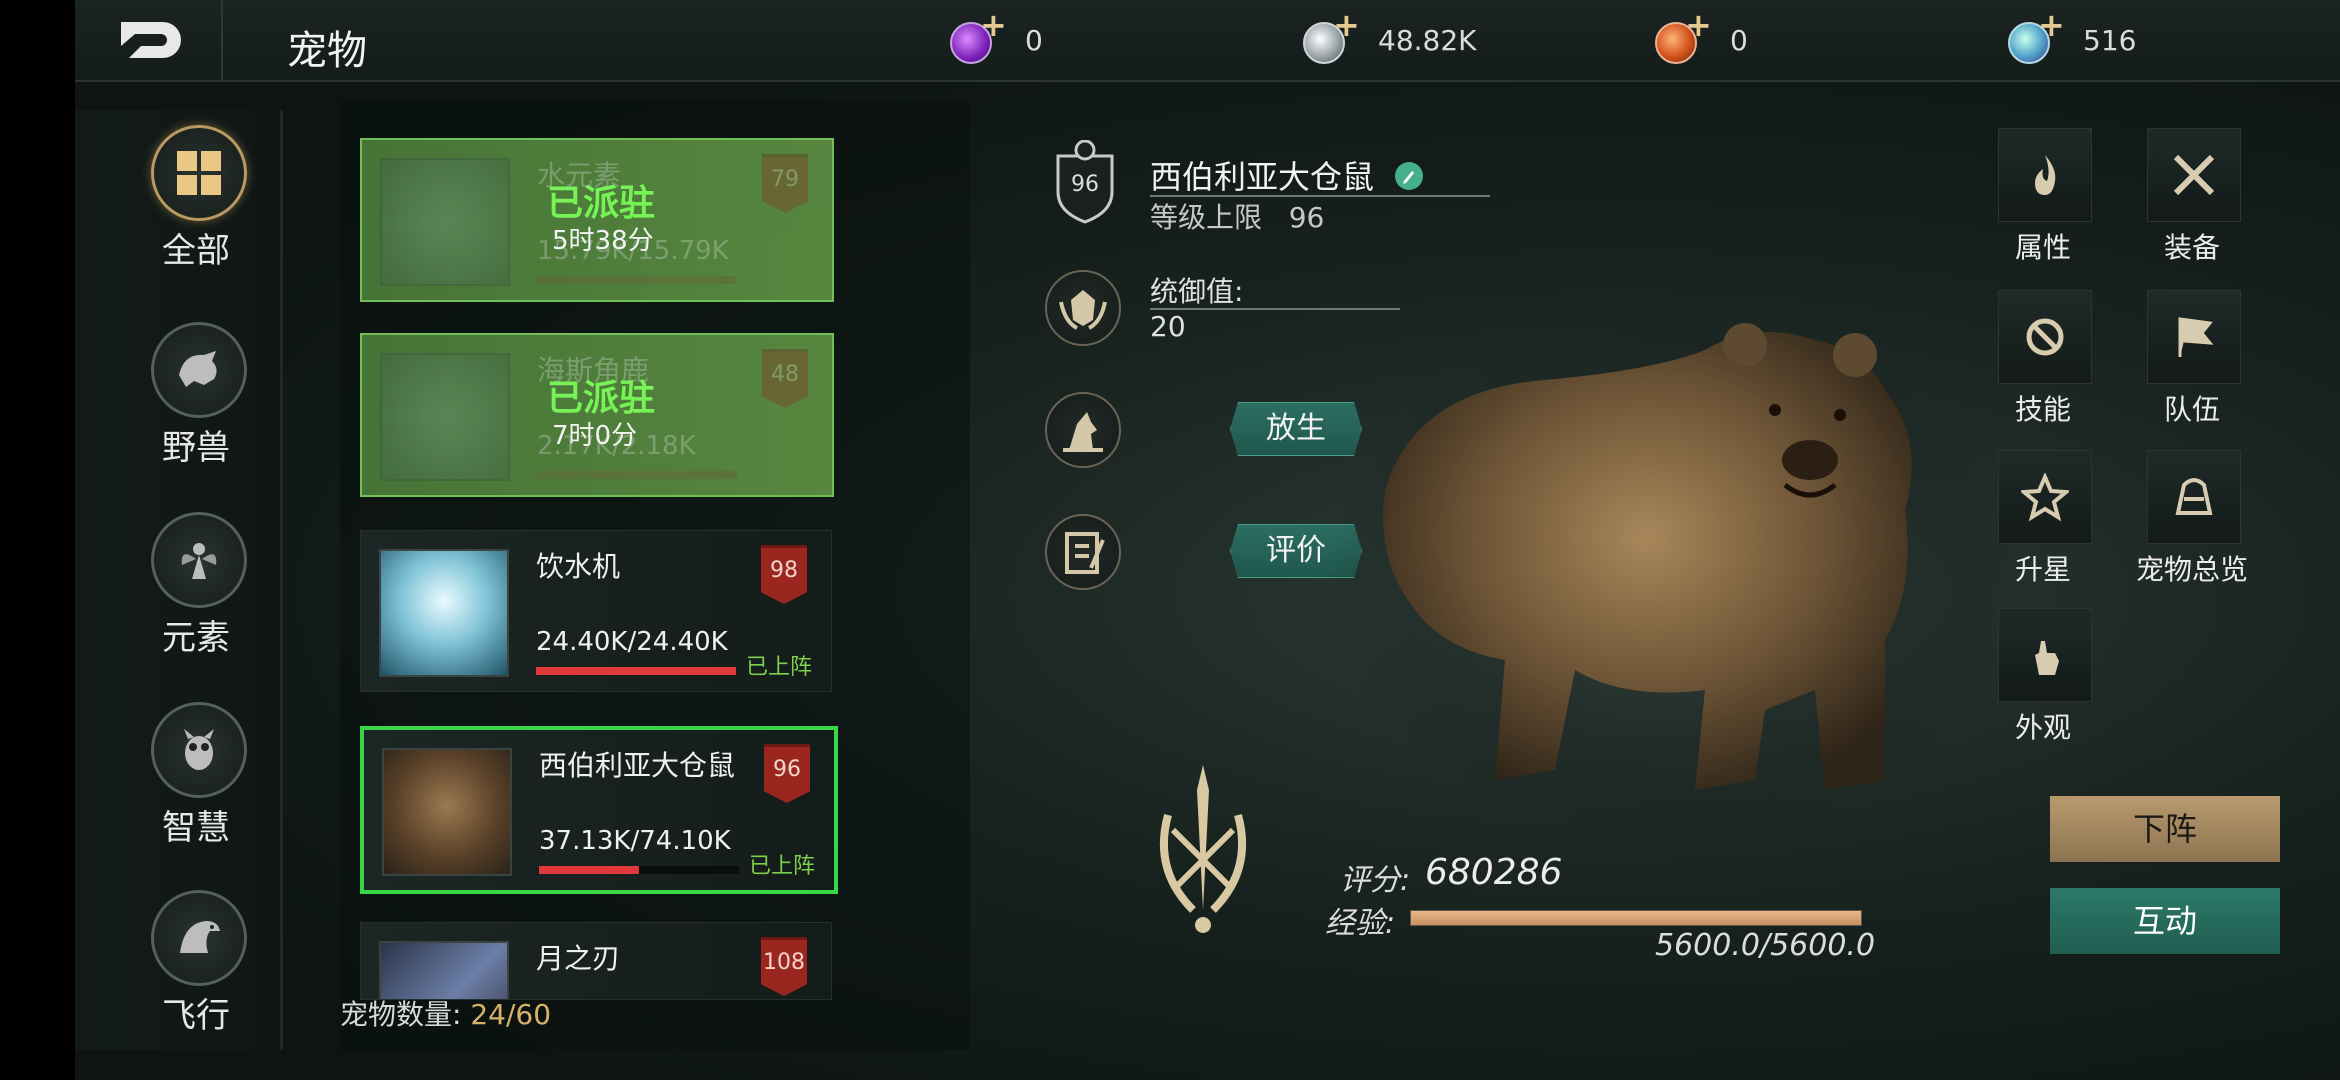  I want to click on menu-label: 装备, so click(2191, 247).